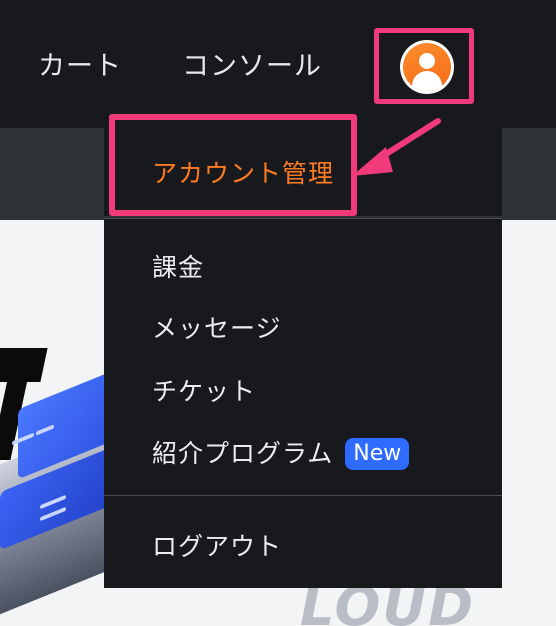  What do you see at coordinates (252, 63) in the screenshot?
I see `nav-console-link: コンソール` at bounding box center [252, 63].